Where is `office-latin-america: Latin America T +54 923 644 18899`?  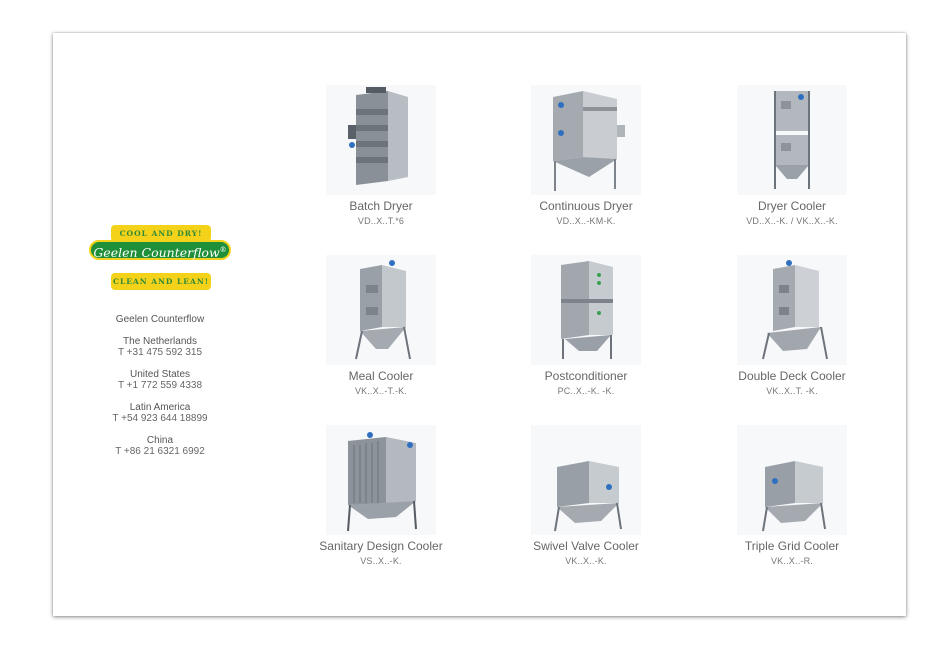
office-latin-america: Latin America T +54 923 644 18899 is located at coordinates (160, 413).